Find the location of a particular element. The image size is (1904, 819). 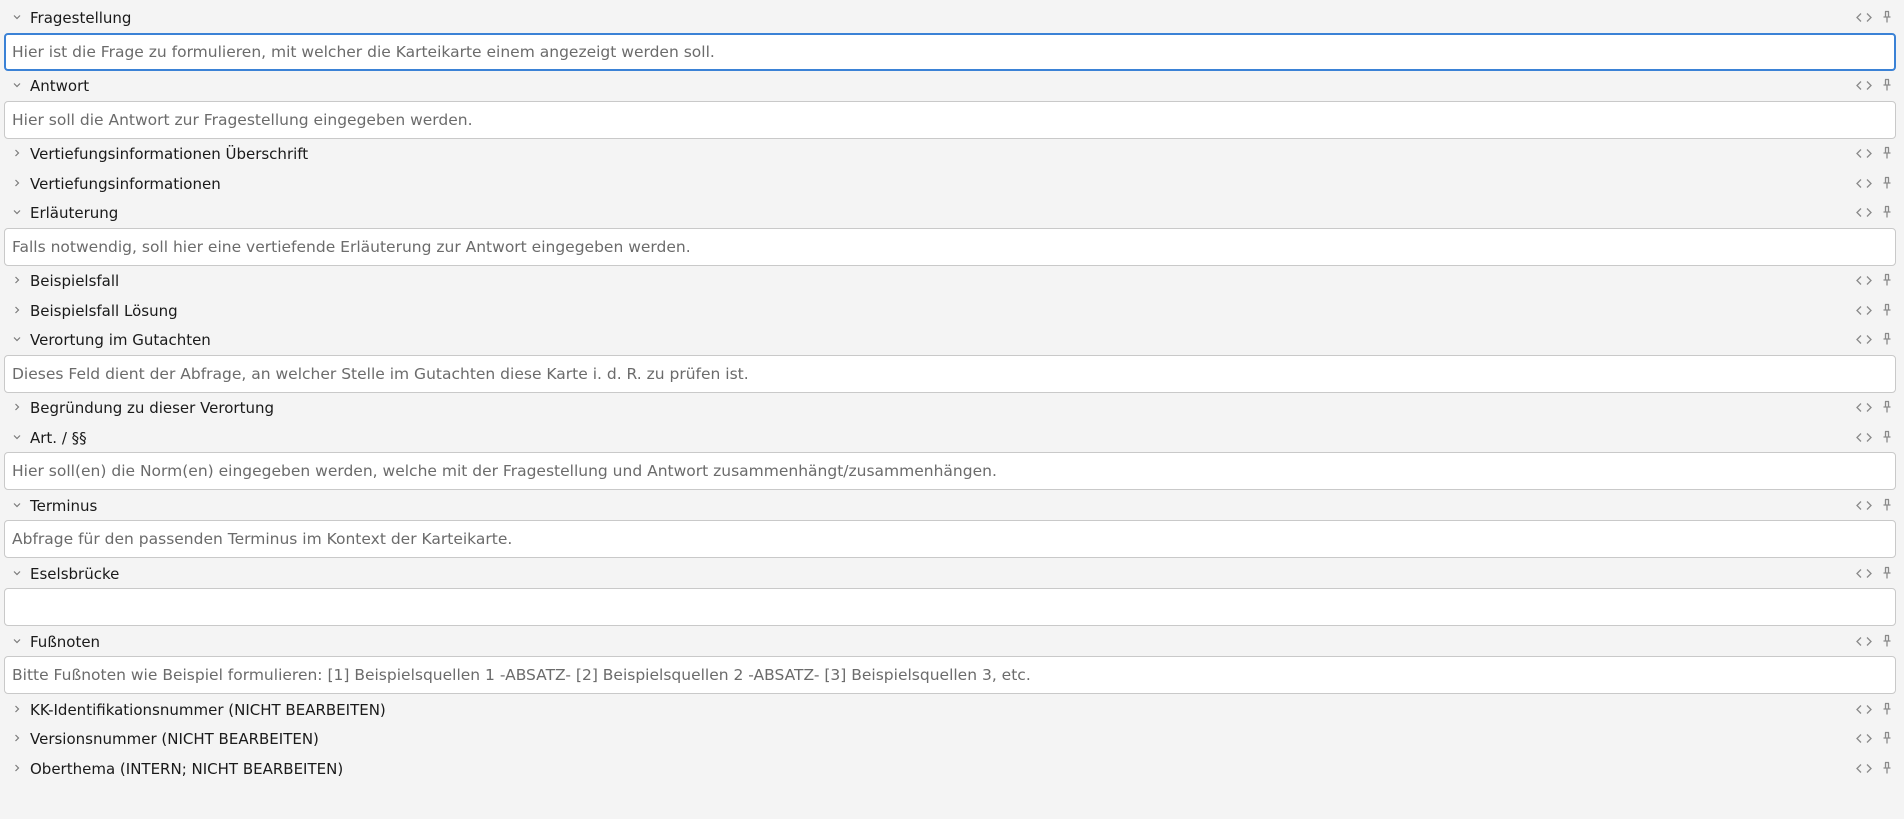

field-header: Fragestellung is located at coordinates (952, 18).